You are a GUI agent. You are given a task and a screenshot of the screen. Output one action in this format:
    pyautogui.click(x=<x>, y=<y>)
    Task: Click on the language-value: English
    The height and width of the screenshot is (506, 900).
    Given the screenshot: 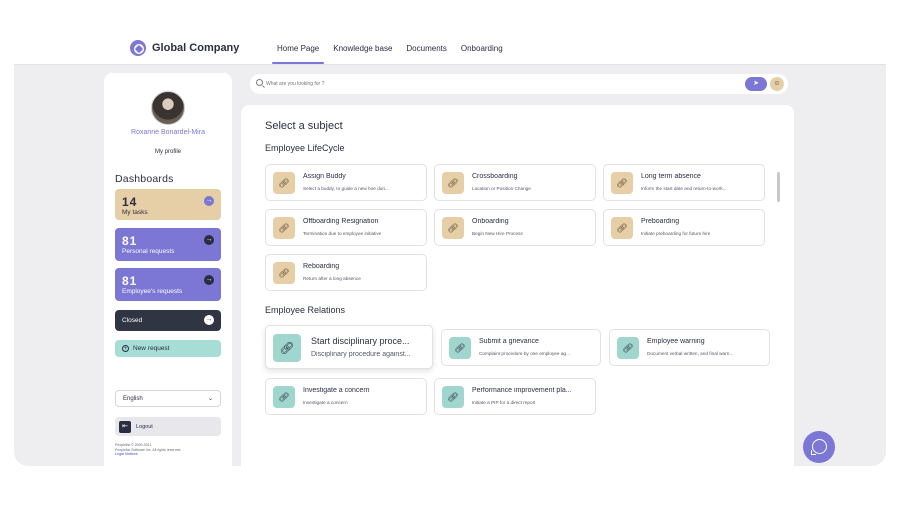 What is the action you would take?
    pyautogui.click(x=133, y=398)
    